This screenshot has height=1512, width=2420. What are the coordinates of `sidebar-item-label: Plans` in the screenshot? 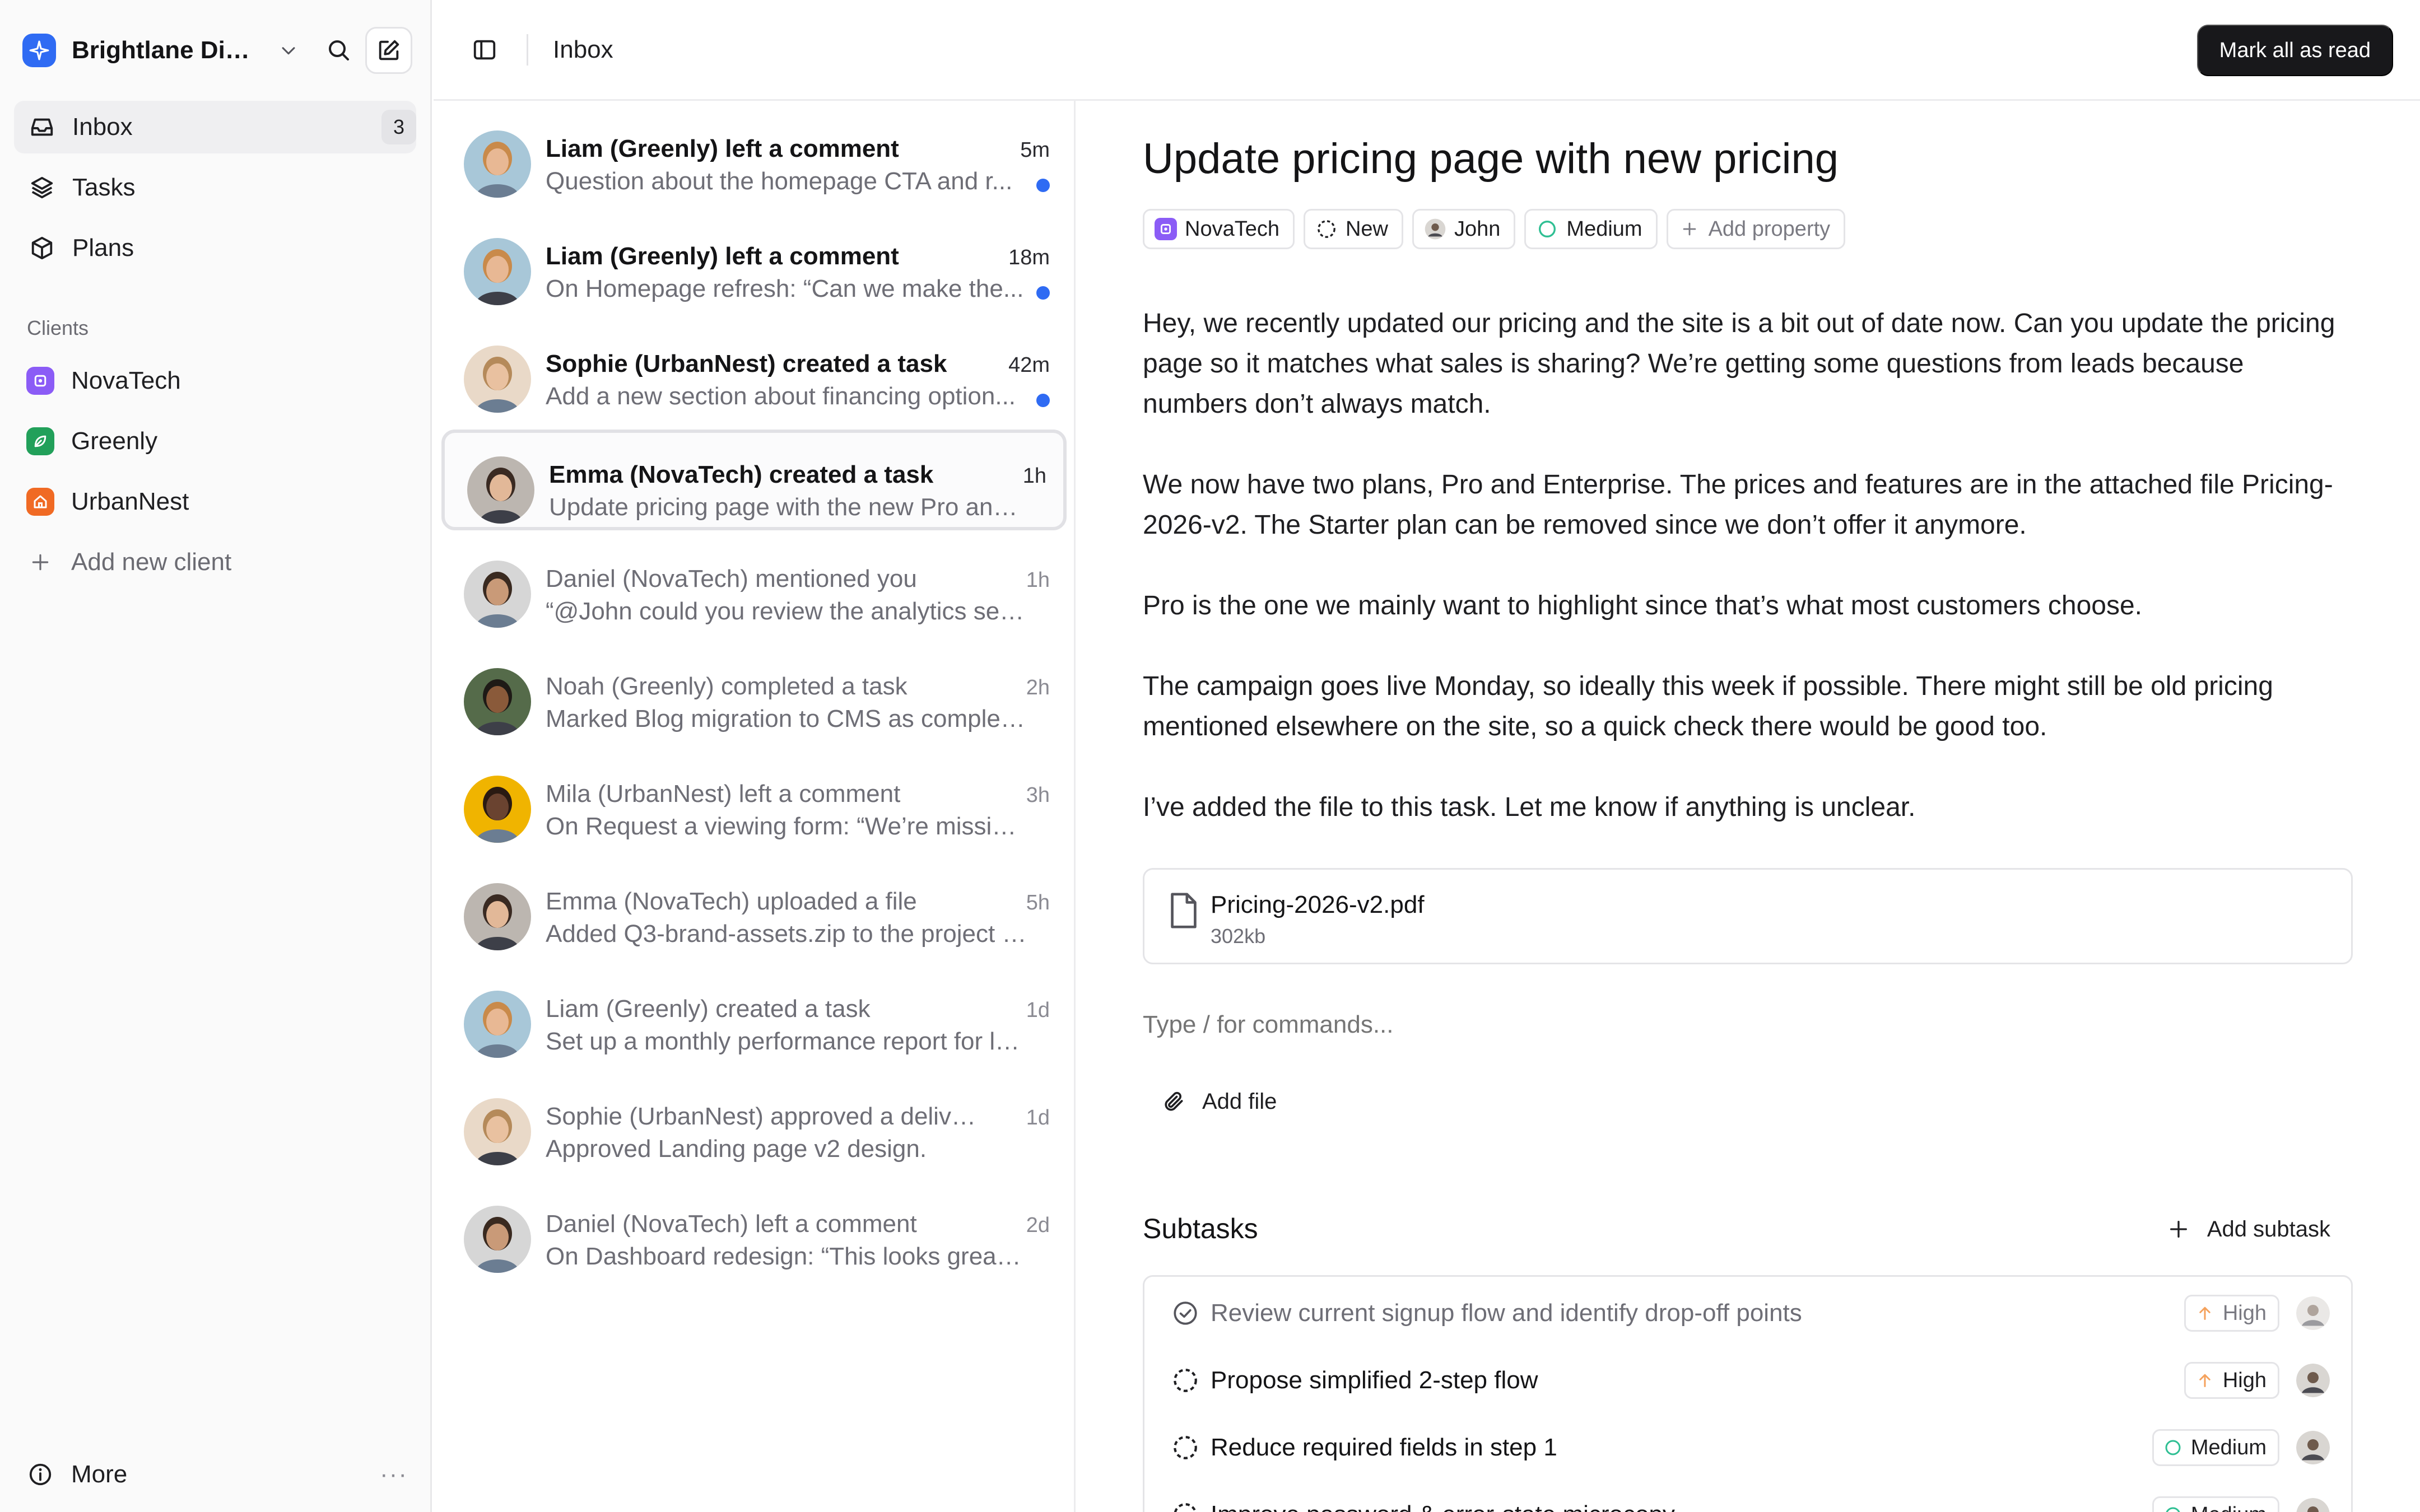 It's located at (103, 248).